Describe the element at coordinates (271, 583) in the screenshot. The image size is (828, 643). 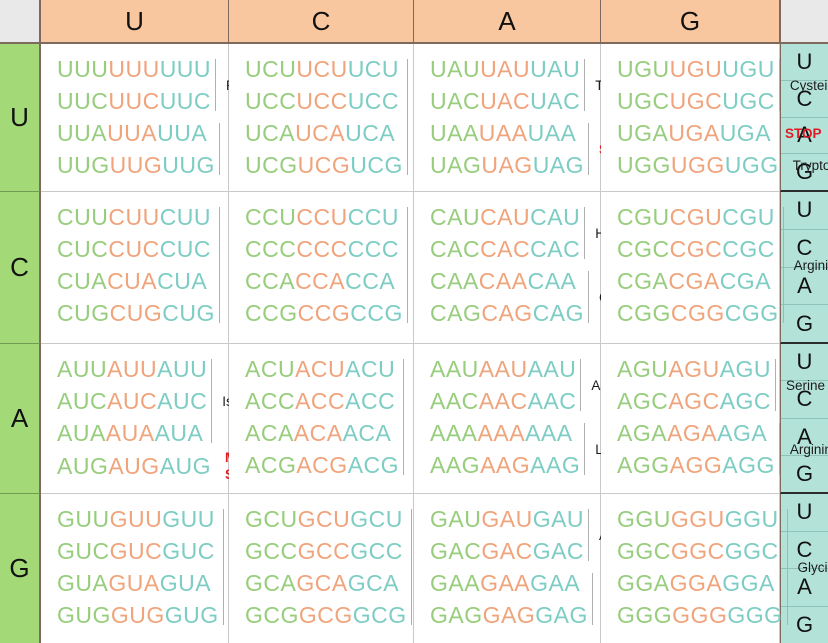
I see `codon-base-1: GCA` at that location.